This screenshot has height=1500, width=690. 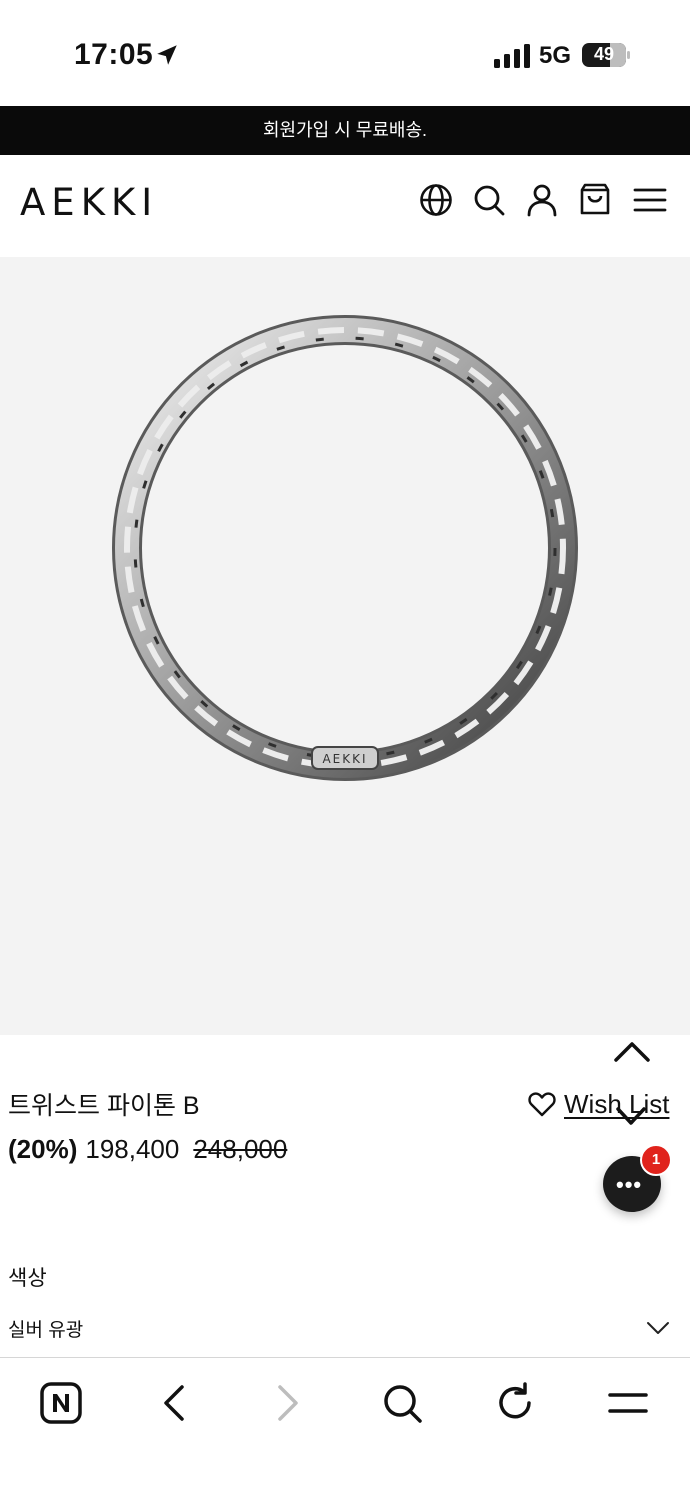 I want to click on browser-toolbar, so click(x=345, y=1429).